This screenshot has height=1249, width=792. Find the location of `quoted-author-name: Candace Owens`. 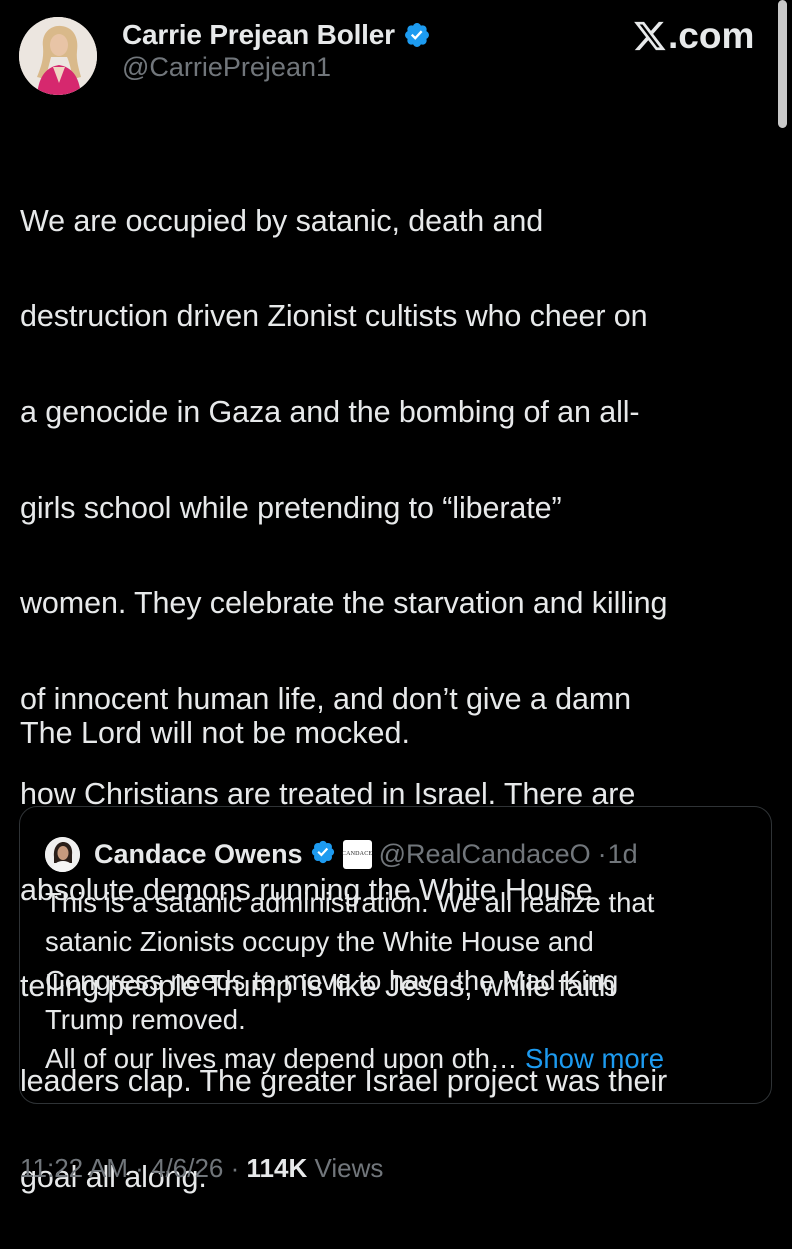

quoted-author-name: Candace Owens is located at coordinates (198, 854).